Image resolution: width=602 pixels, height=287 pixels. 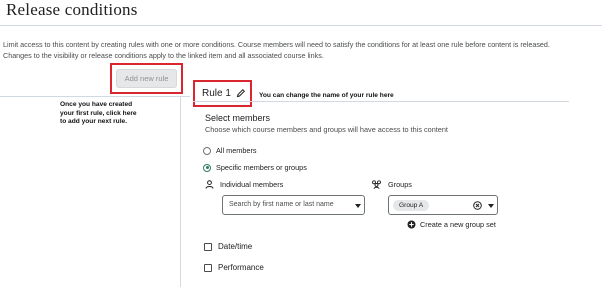 What do you see at coordinates (411, 224) in the screenshot?
I see `add-circle-icon` at bounding box center [411, 224].